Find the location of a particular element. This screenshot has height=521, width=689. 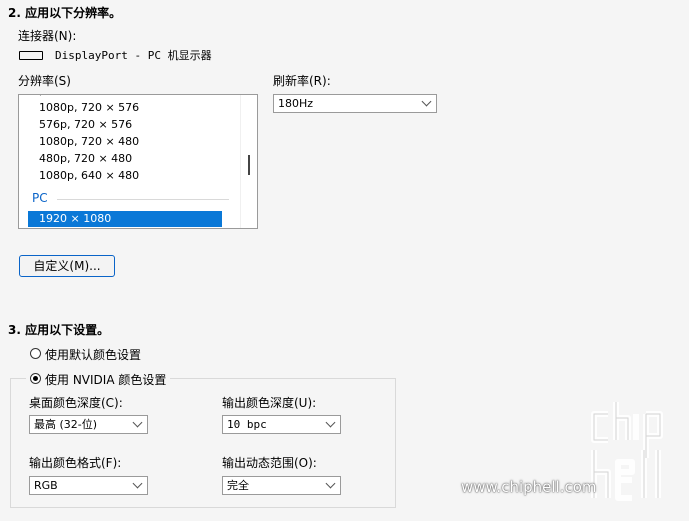

listbox-scrollbar is located at coordinates (248, 161).